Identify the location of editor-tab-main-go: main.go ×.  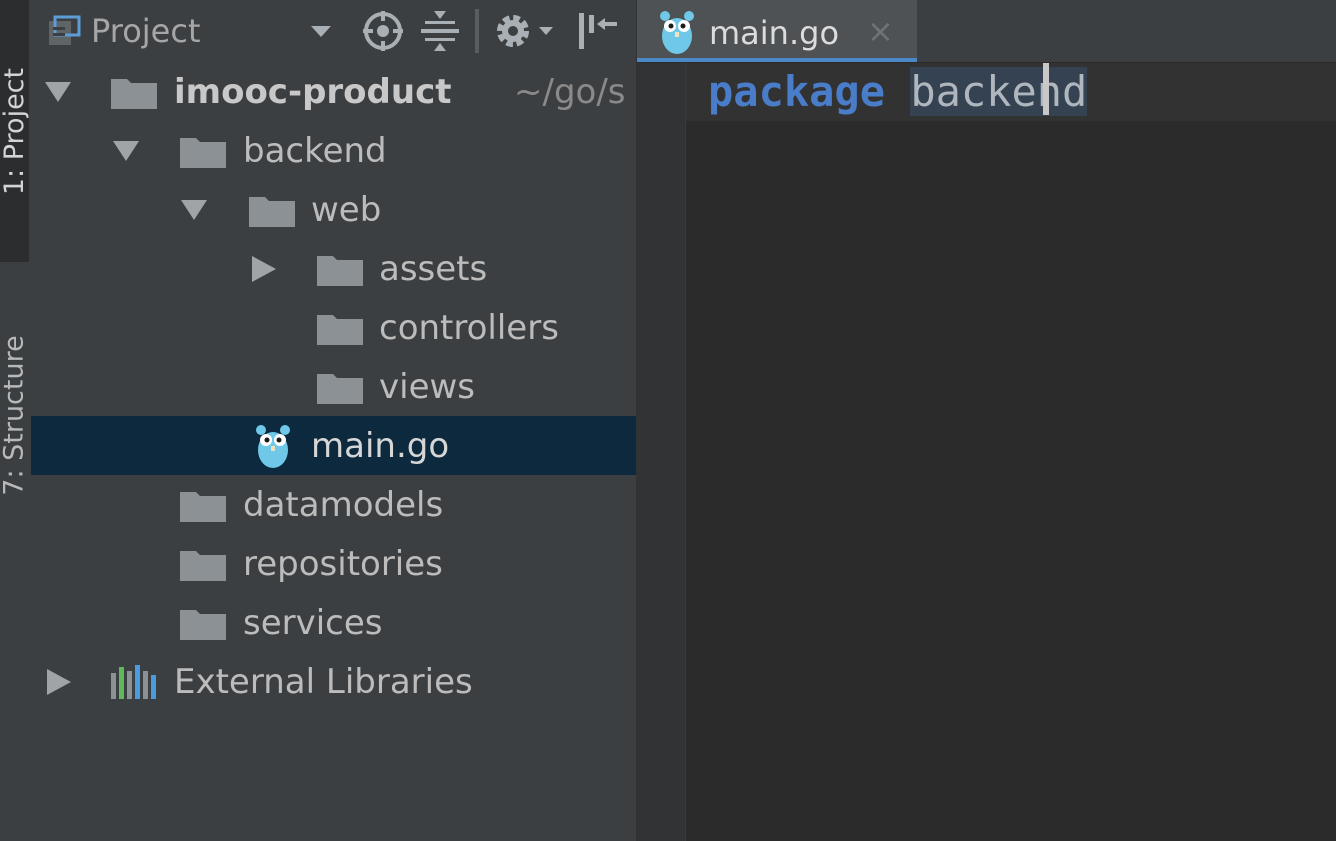
(777, 31).